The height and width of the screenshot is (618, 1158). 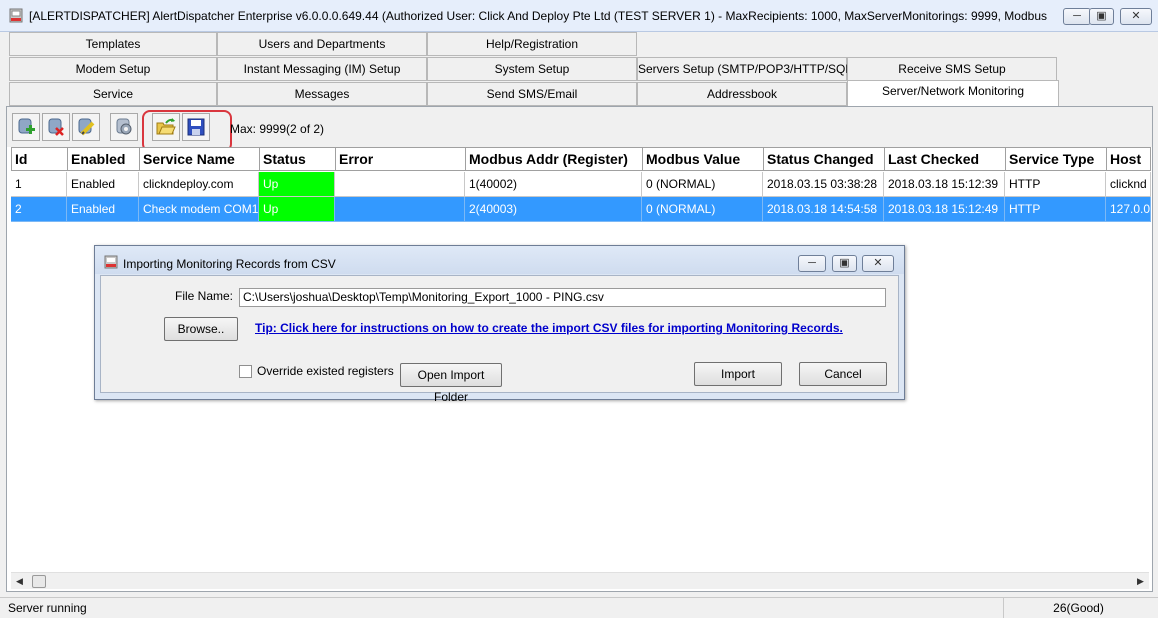 I want to click on cell-status-changed: 2018.03.15 03:38:28, so click(x=823, y=184).